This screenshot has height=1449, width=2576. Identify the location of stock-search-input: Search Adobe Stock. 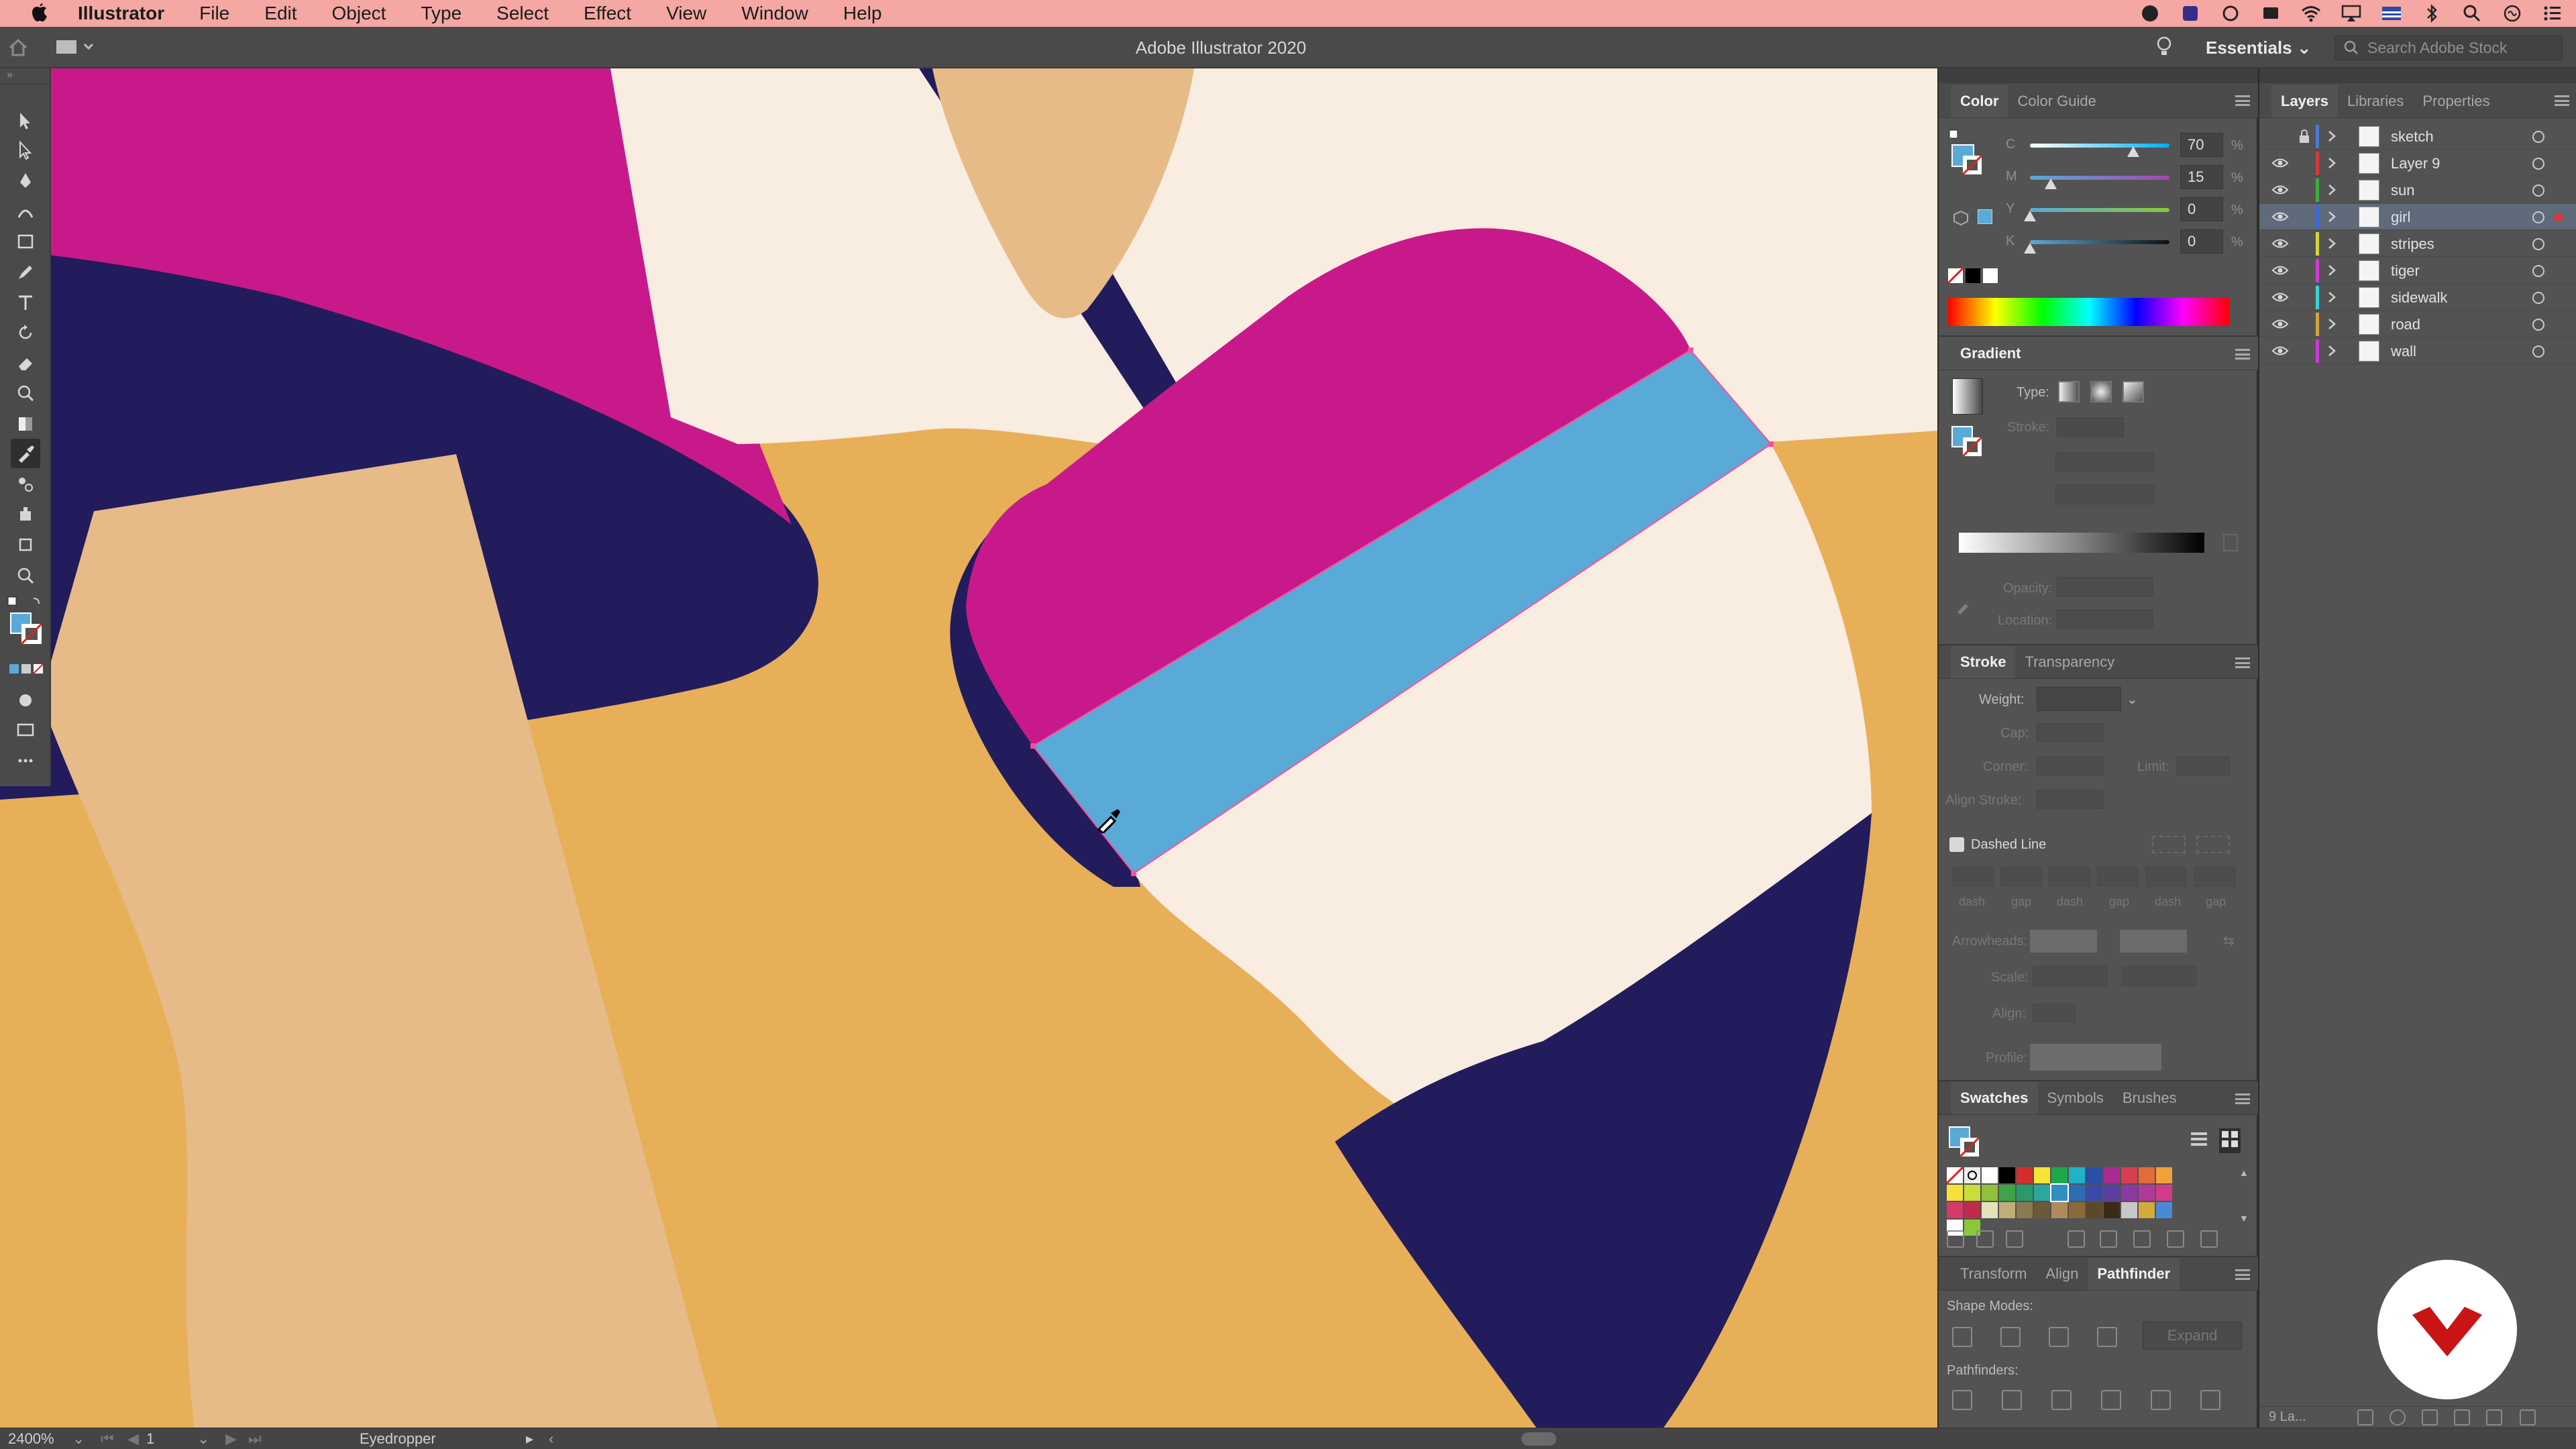
(2448, 47).